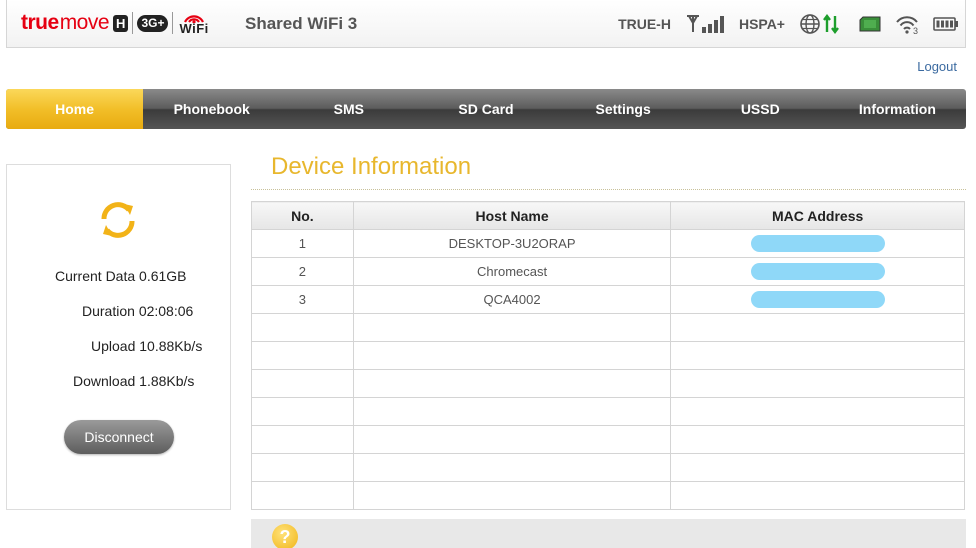 This screenshot has width=976, height=548. Describe the element at coordinates (104, 381) in the screenshot. I see `download-label: Download` at that location.